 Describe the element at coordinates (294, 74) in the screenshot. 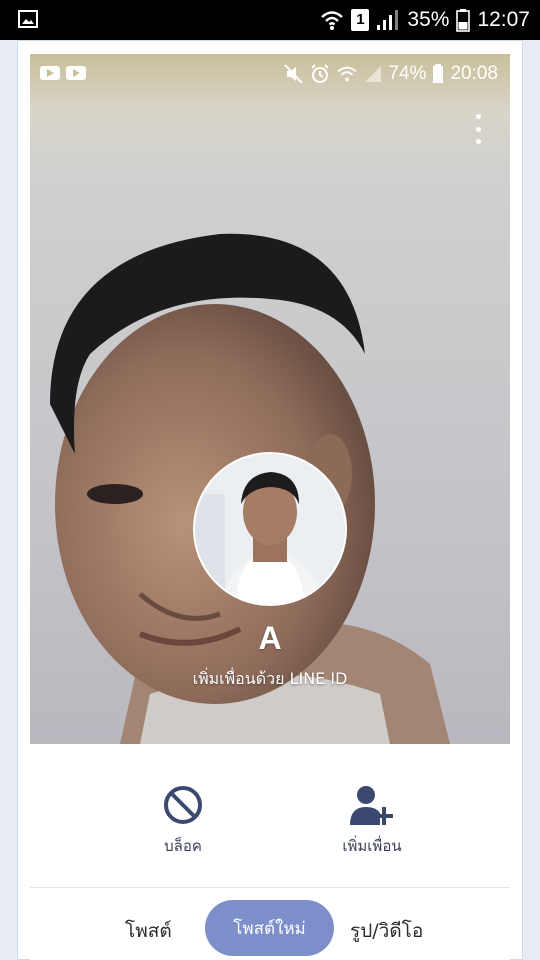

I see `mute-icon` at that location.